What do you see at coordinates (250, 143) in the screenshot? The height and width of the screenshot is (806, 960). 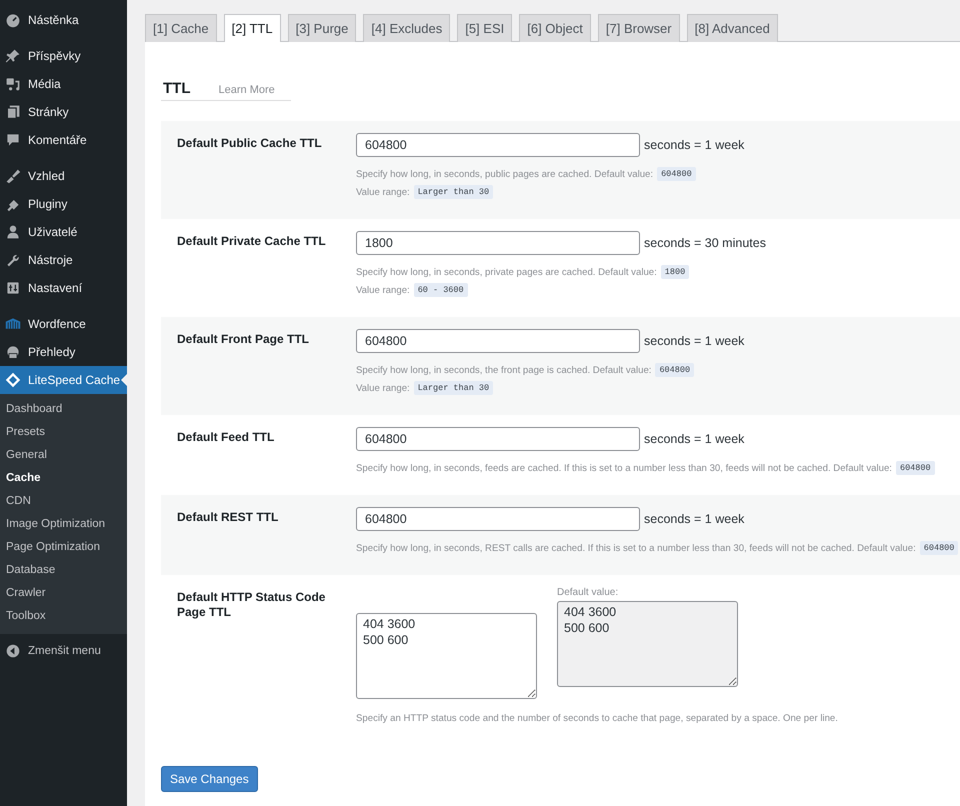 I see `setting-label: Default Public Cache TTL` at bounding box center [250, 143].